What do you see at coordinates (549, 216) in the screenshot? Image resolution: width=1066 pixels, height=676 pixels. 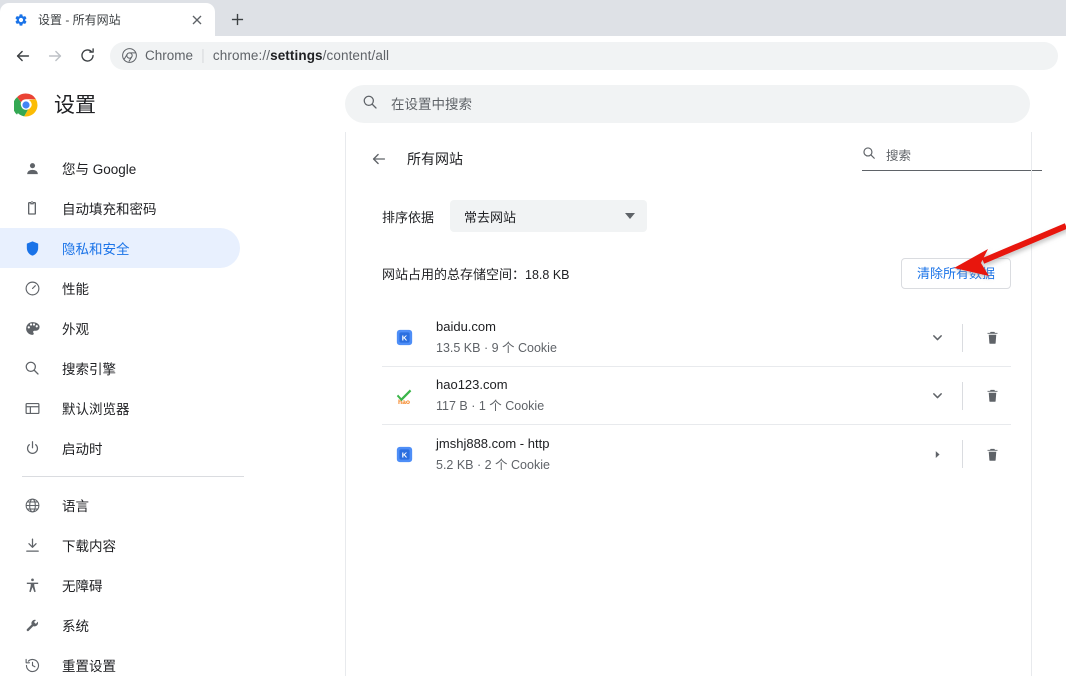 I see `sort-select: 常去网站` at bounding box center [549, 216].